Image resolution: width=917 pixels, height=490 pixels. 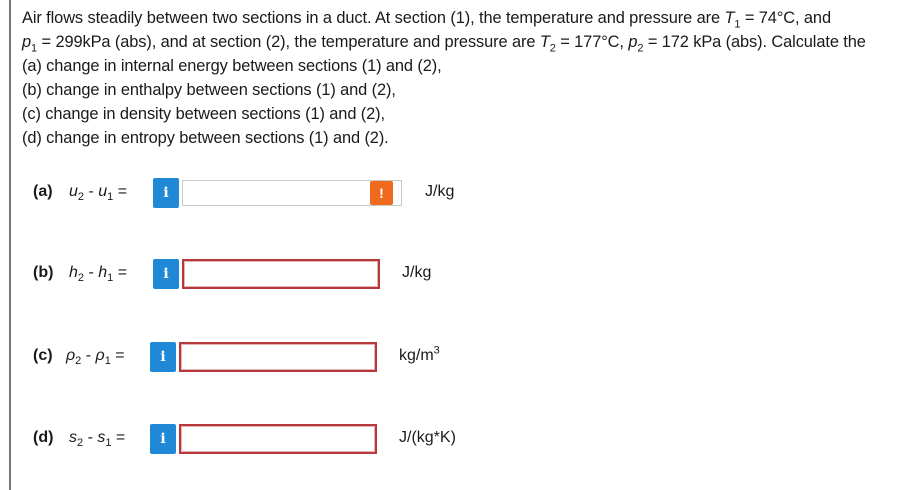 What do you see at coordinates (381, 193) in the screenshot?
I see `warning-icon: !` at bounding box center [381, 193].